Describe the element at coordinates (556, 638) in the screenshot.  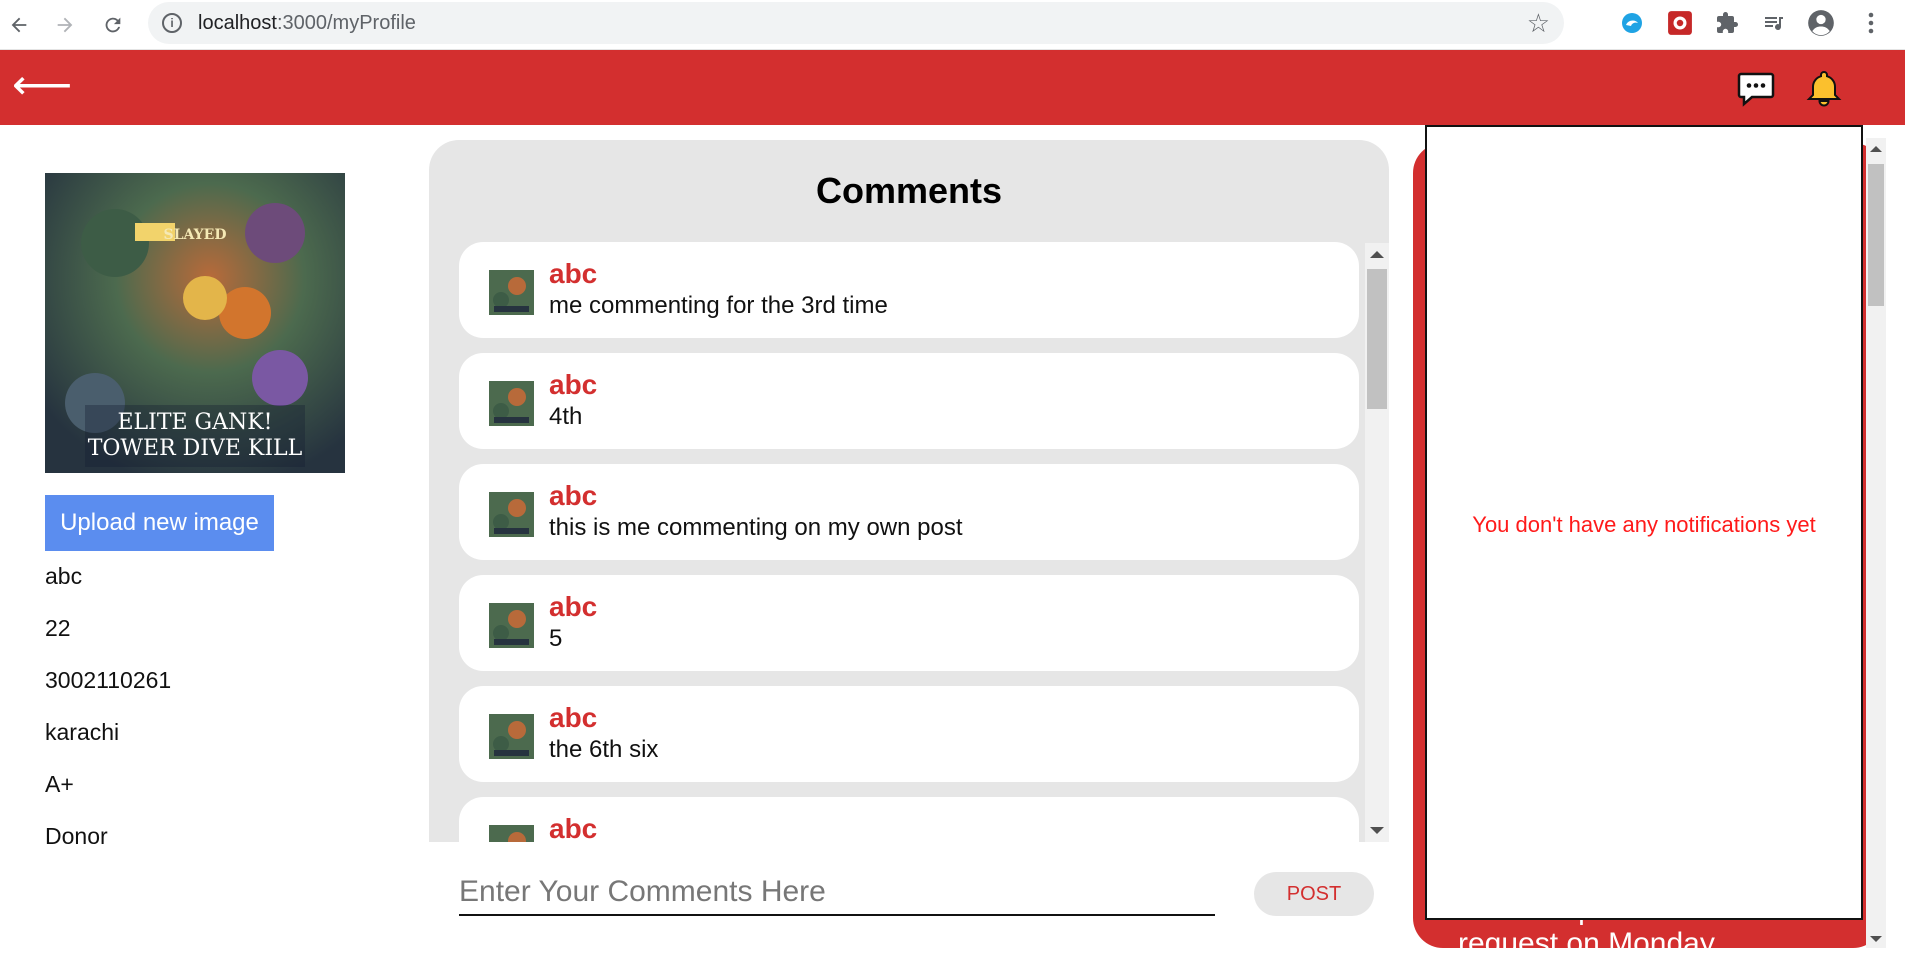
I see `comment-text: 5` at that location.